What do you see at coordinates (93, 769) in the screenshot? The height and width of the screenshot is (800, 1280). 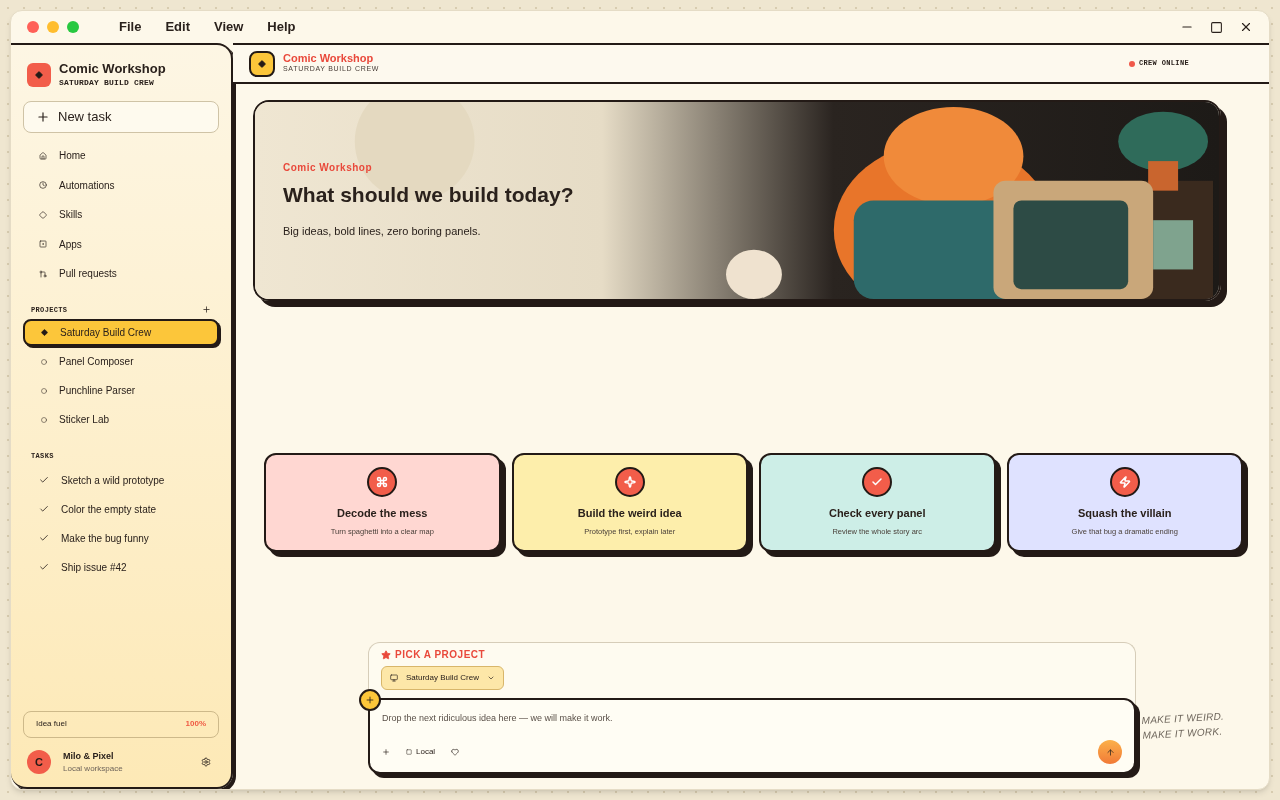 I see `user-subtitle: Local workspace` at bounding box center [93, 769].